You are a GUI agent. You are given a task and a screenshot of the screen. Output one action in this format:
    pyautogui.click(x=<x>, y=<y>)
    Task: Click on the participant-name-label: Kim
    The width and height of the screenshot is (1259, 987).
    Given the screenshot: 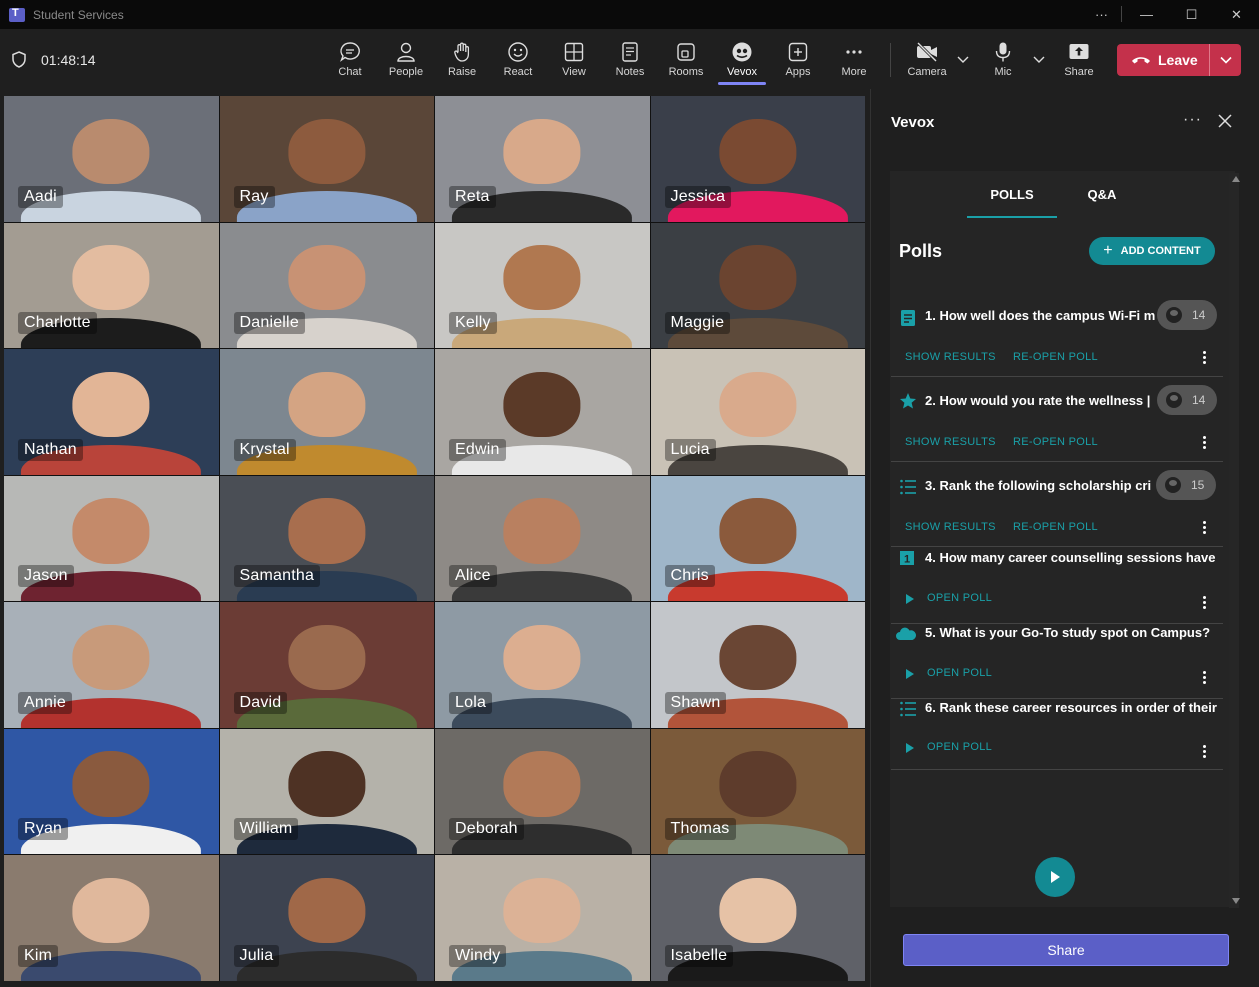 What is the action you would take?
    pyautogui.click(x=38, y=955)
    